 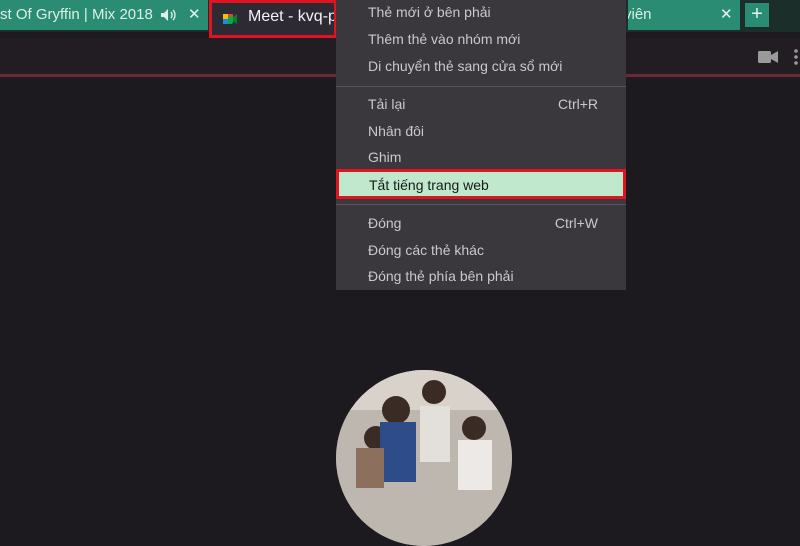 I want to click on menu-item-label: Tắt tiếng trang web, so click(x=429, y=185).